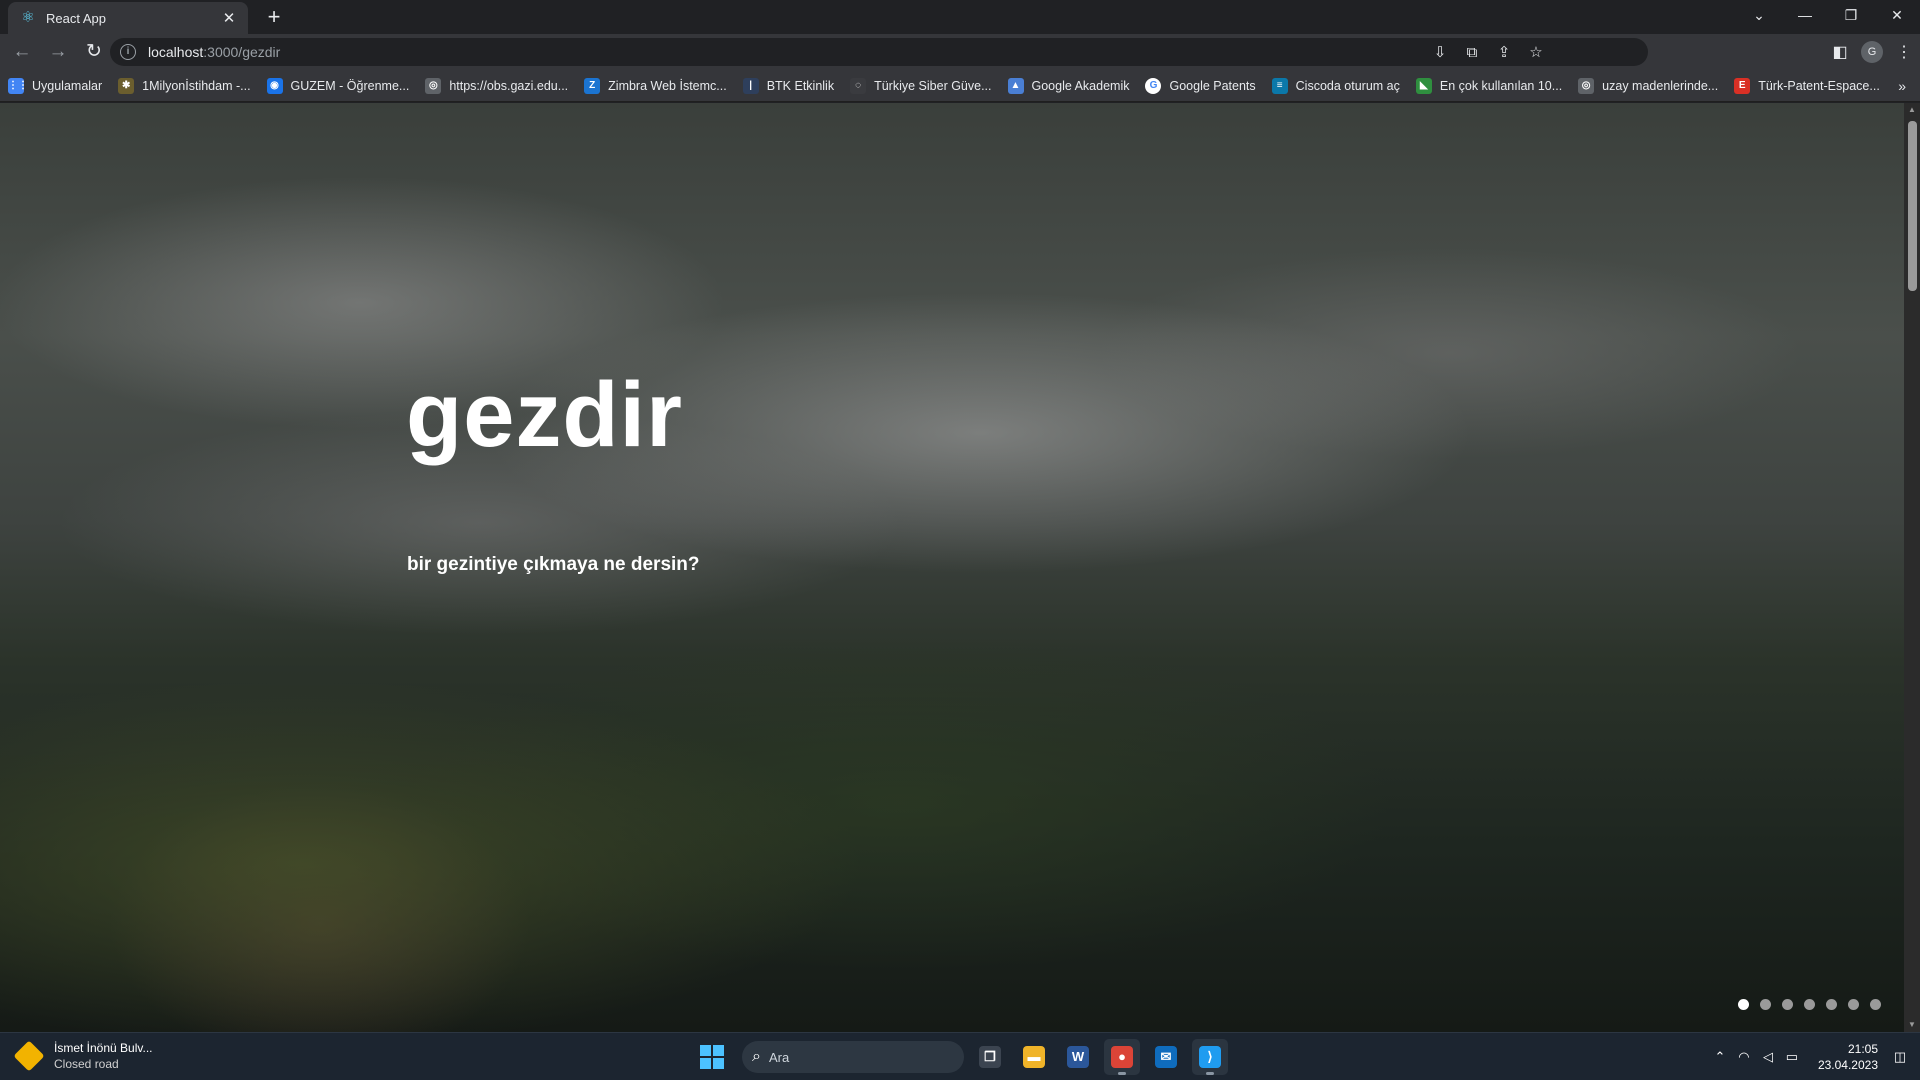  I want to click on mail-icon: ✉, so click(1166, 1057).